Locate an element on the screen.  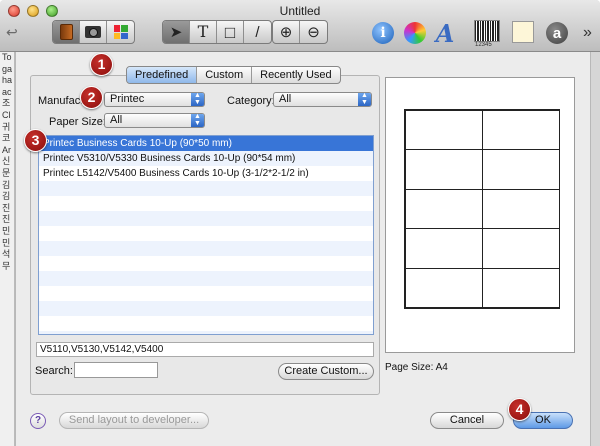
titlebar: Untitled ↩ ➤ T □ / ⊕ ⊖ i A 12345 a » is located at coordinates (300, 26).